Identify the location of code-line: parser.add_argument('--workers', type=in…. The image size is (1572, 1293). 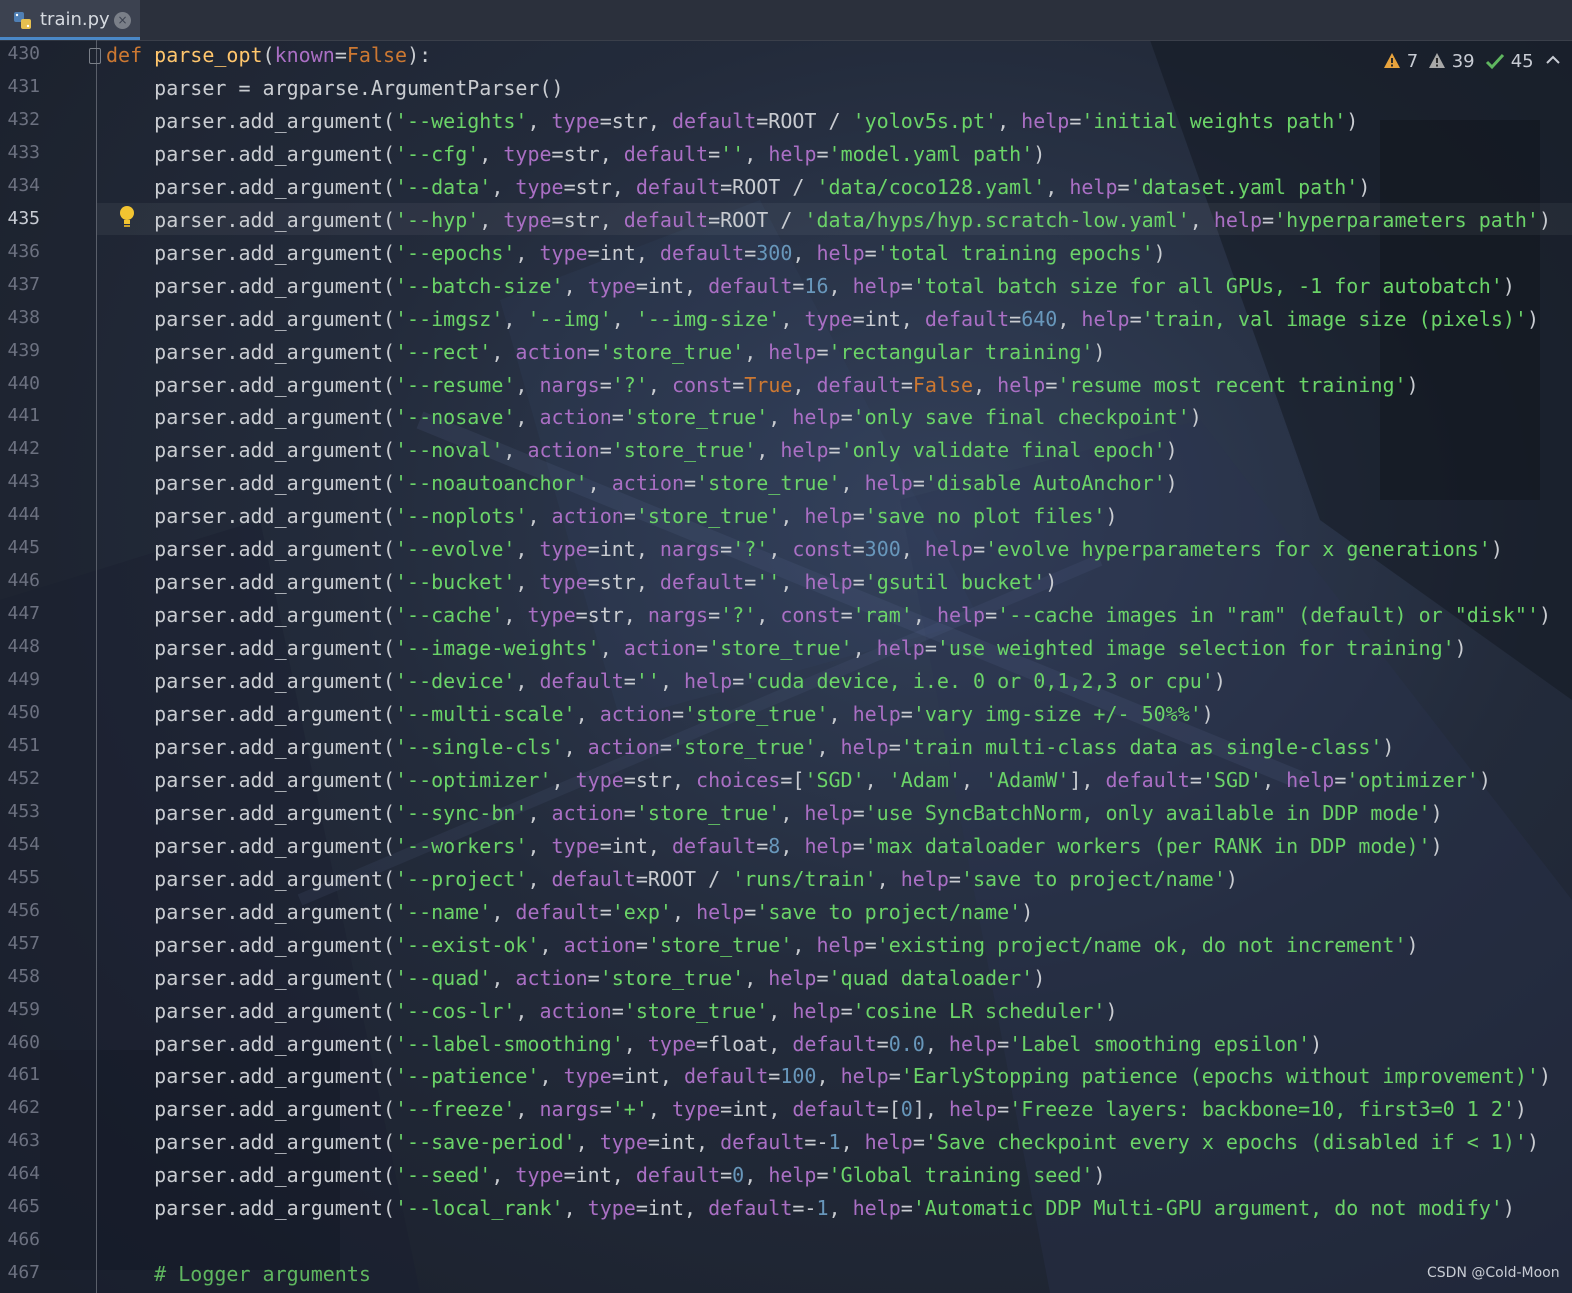
(774, 846).